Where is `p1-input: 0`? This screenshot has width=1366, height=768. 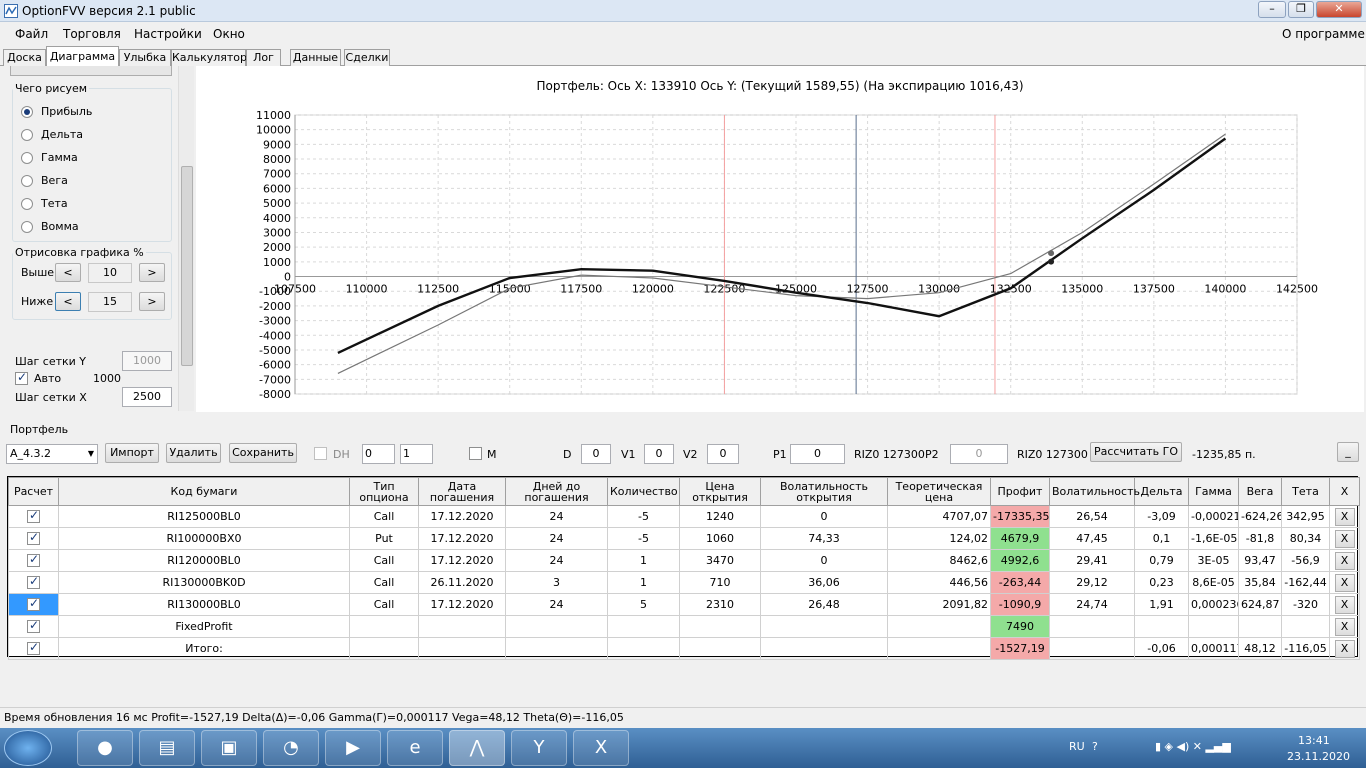 p1-input: 0 is located at coordinates (817, 454).